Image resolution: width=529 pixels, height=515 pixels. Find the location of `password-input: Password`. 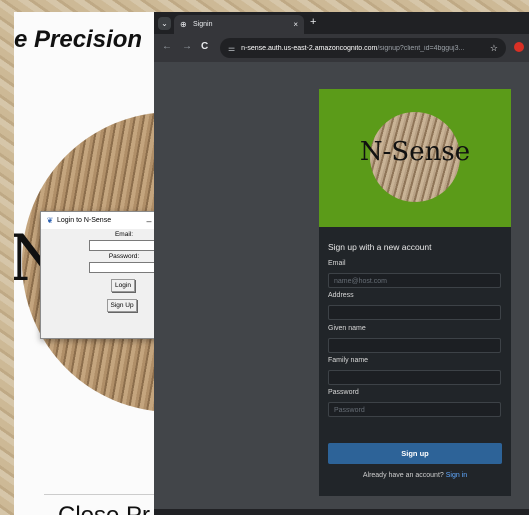

password-input: Password is located at coordinates (414, 409).